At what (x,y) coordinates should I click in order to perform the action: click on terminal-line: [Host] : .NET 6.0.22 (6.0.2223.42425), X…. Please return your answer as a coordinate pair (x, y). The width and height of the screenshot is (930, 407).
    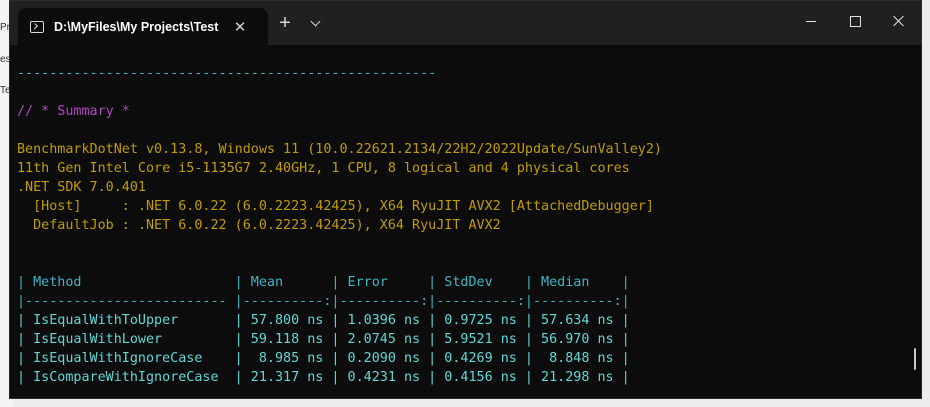
    Looking at the image, I should click on (335, 206).